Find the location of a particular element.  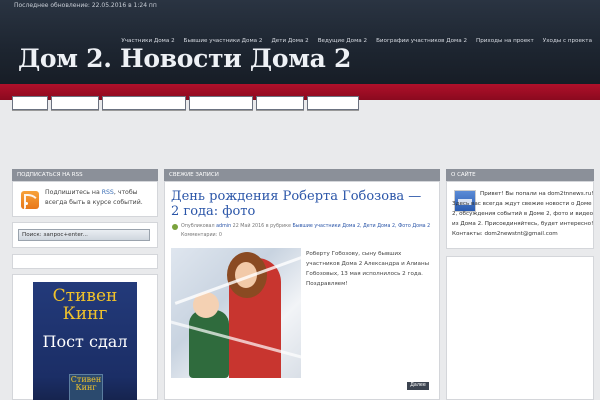

post-author-link: admin is located at coordinates (223, 226).